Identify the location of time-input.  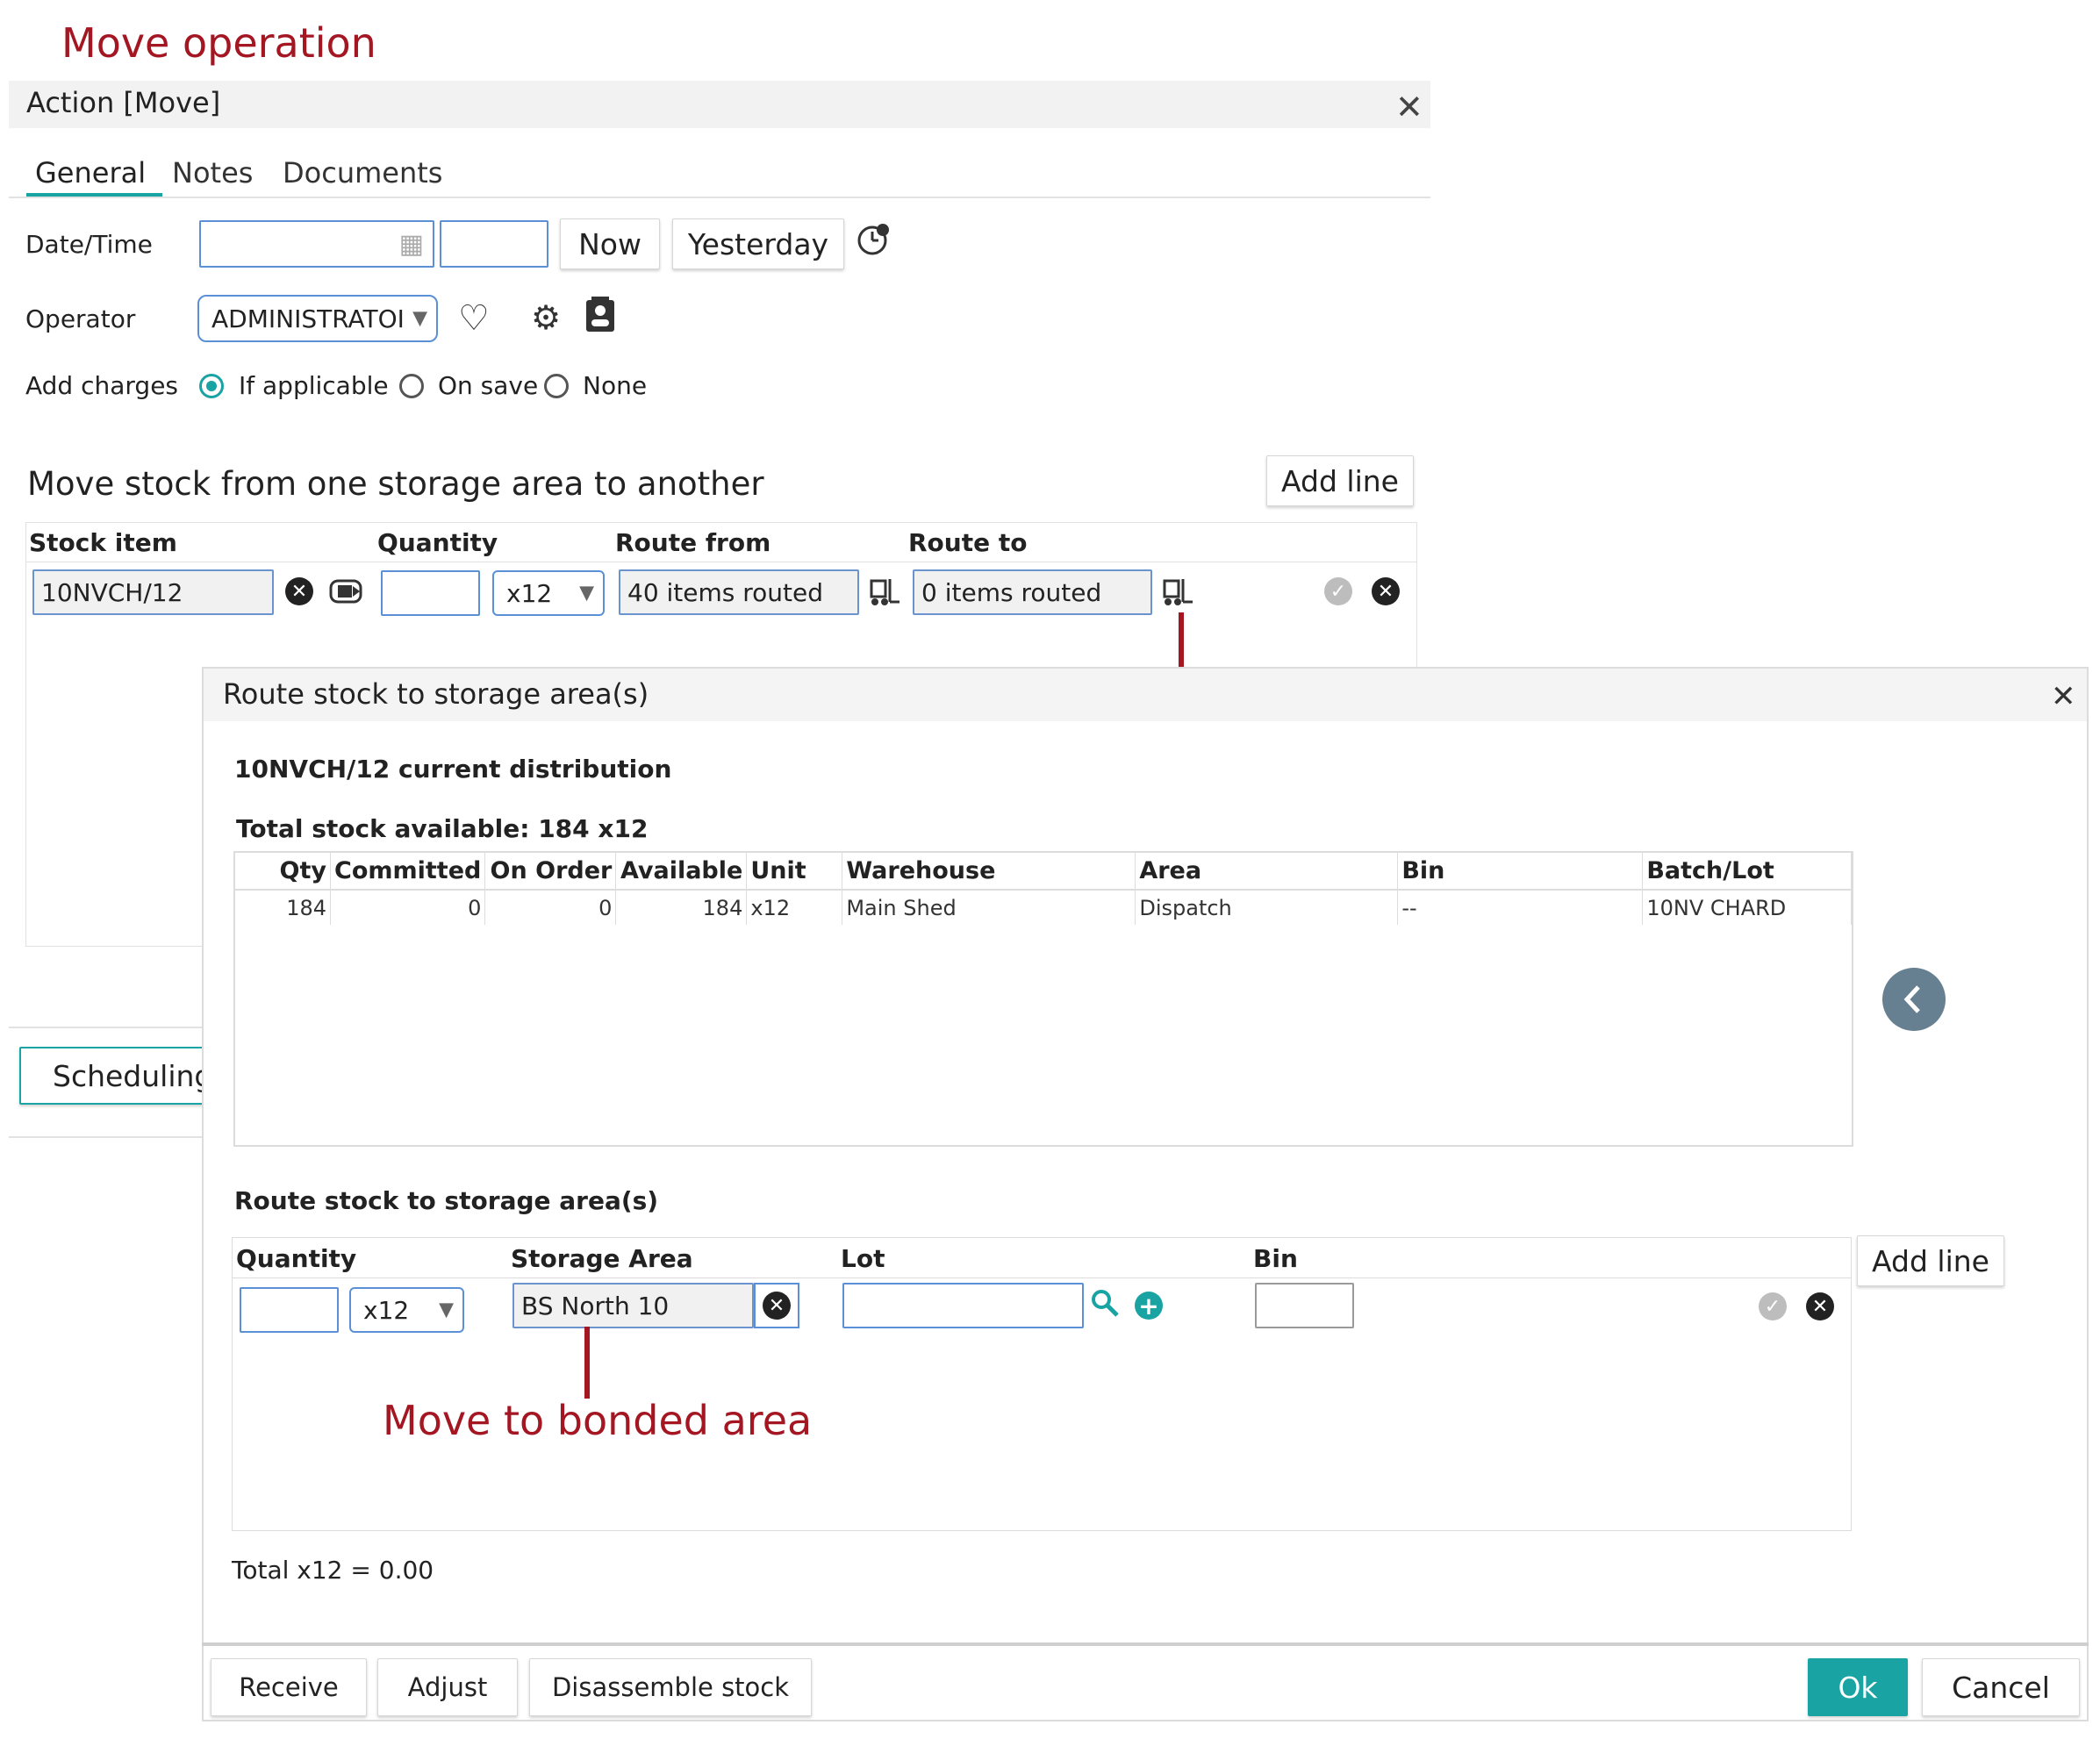
(494, 244).